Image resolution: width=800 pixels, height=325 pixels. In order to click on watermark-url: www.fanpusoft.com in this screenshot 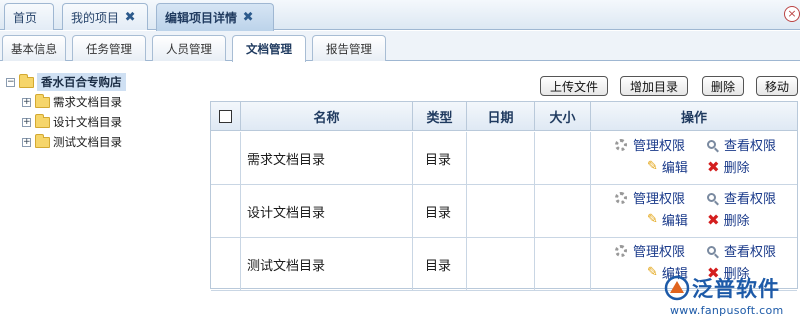, I will do `click(727, 310)`.